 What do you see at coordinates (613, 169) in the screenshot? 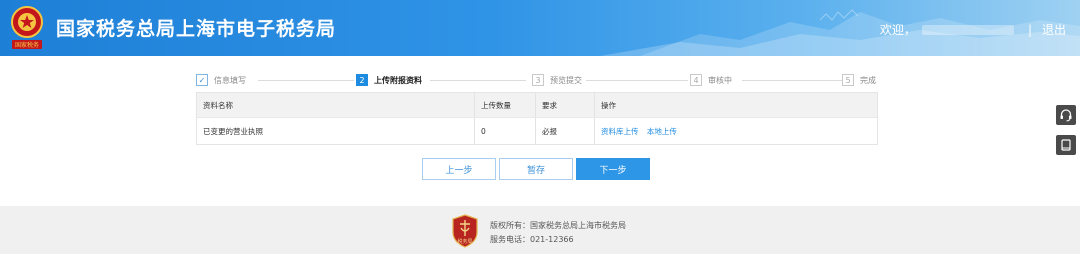
I see `next-step-button: 下一步` at bounding box center [613, 169].